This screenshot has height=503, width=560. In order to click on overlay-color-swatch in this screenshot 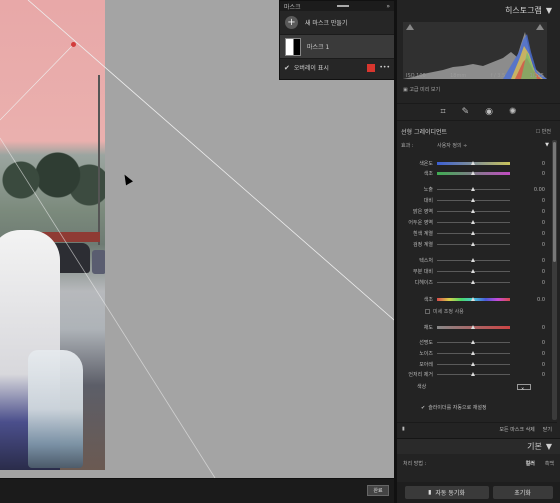, I will do `click(371, 67)`.